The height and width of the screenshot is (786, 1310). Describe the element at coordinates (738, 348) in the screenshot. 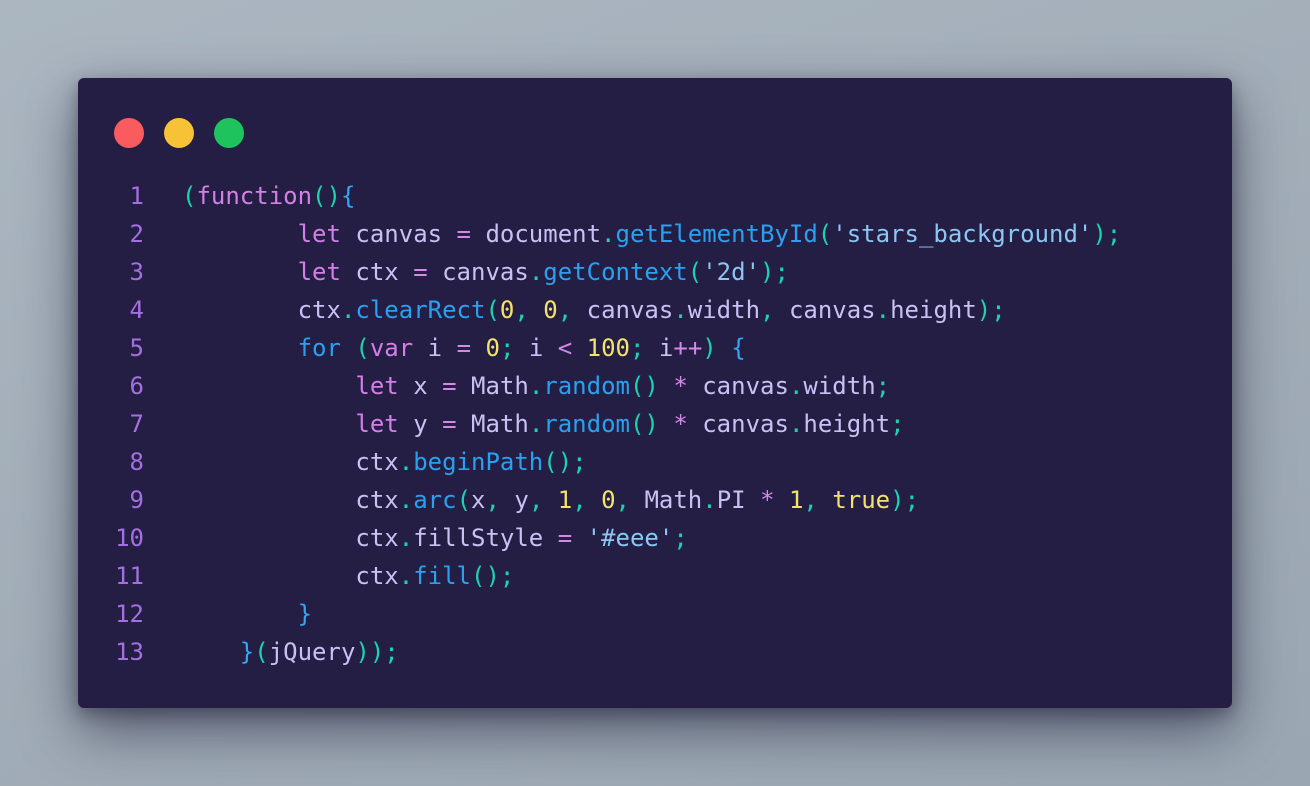

I see `code-token: {` at that location.